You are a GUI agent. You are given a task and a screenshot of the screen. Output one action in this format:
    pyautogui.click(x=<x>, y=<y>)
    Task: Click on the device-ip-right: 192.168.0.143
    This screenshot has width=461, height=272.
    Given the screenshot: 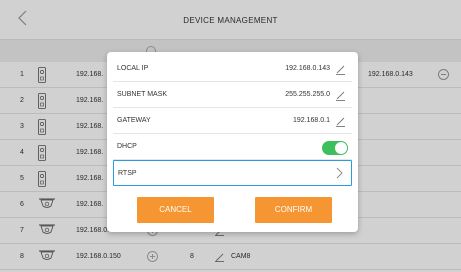 What is the action you would take?
    pyautogui.click(x=390, y=74)
    